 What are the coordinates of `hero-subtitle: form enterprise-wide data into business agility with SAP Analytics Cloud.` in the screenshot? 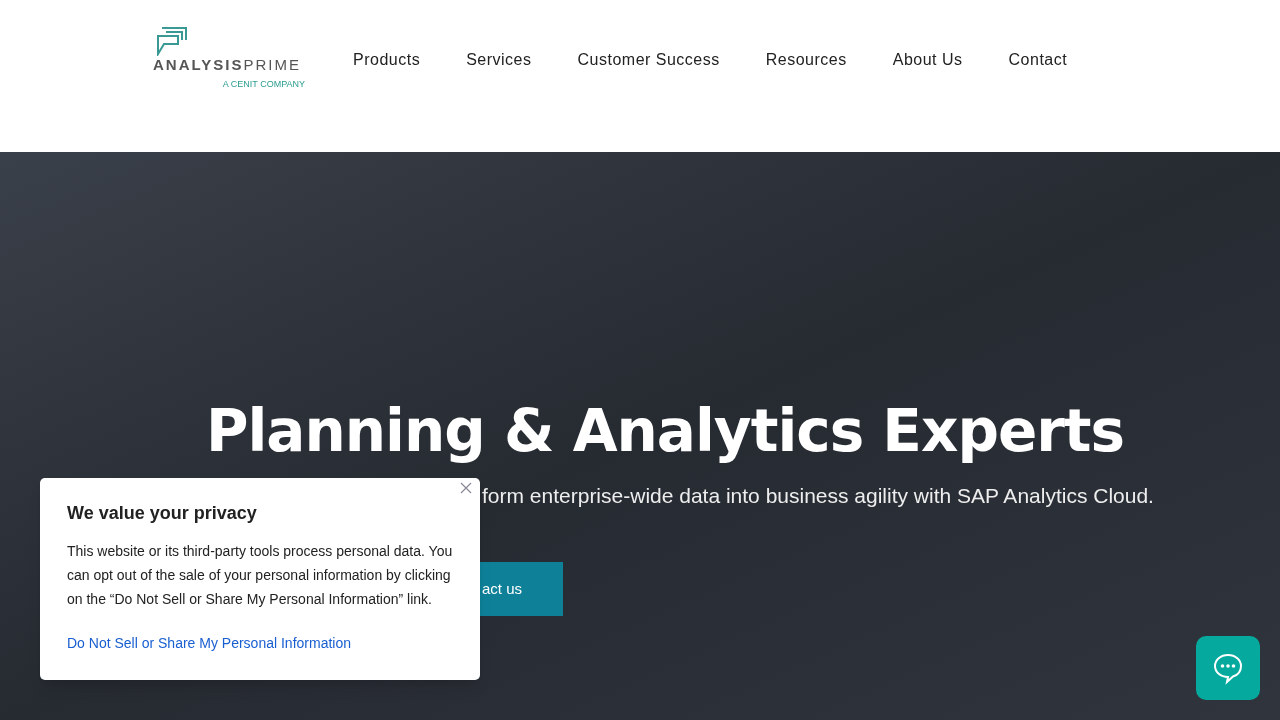 It's located at (818, 496).